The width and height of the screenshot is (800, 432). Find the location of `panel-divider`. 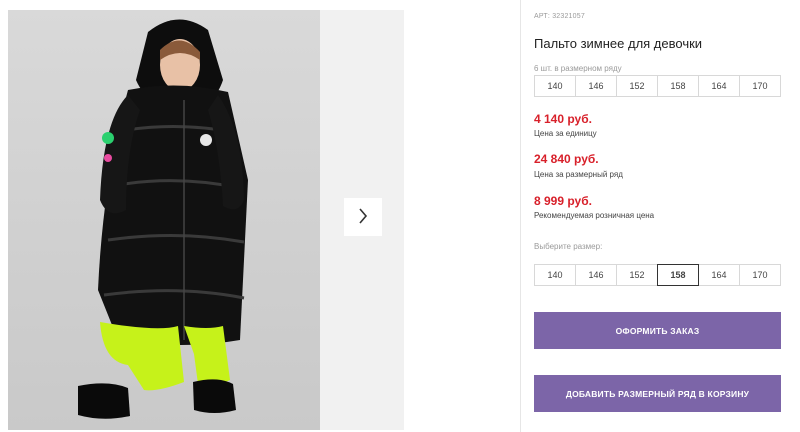

panel-divider is located at coordinates (520, 216).